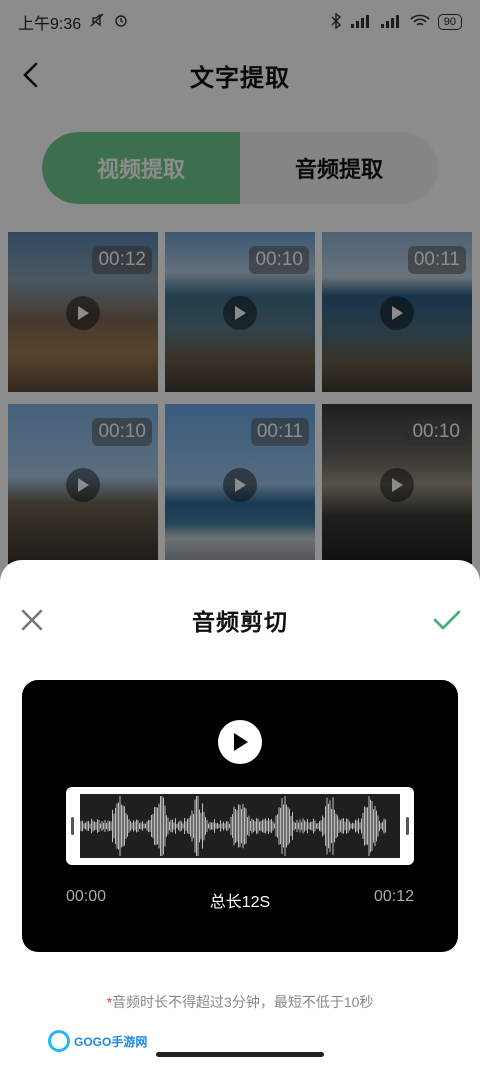  I want to click on watermark-icon, so click(59, 1041).